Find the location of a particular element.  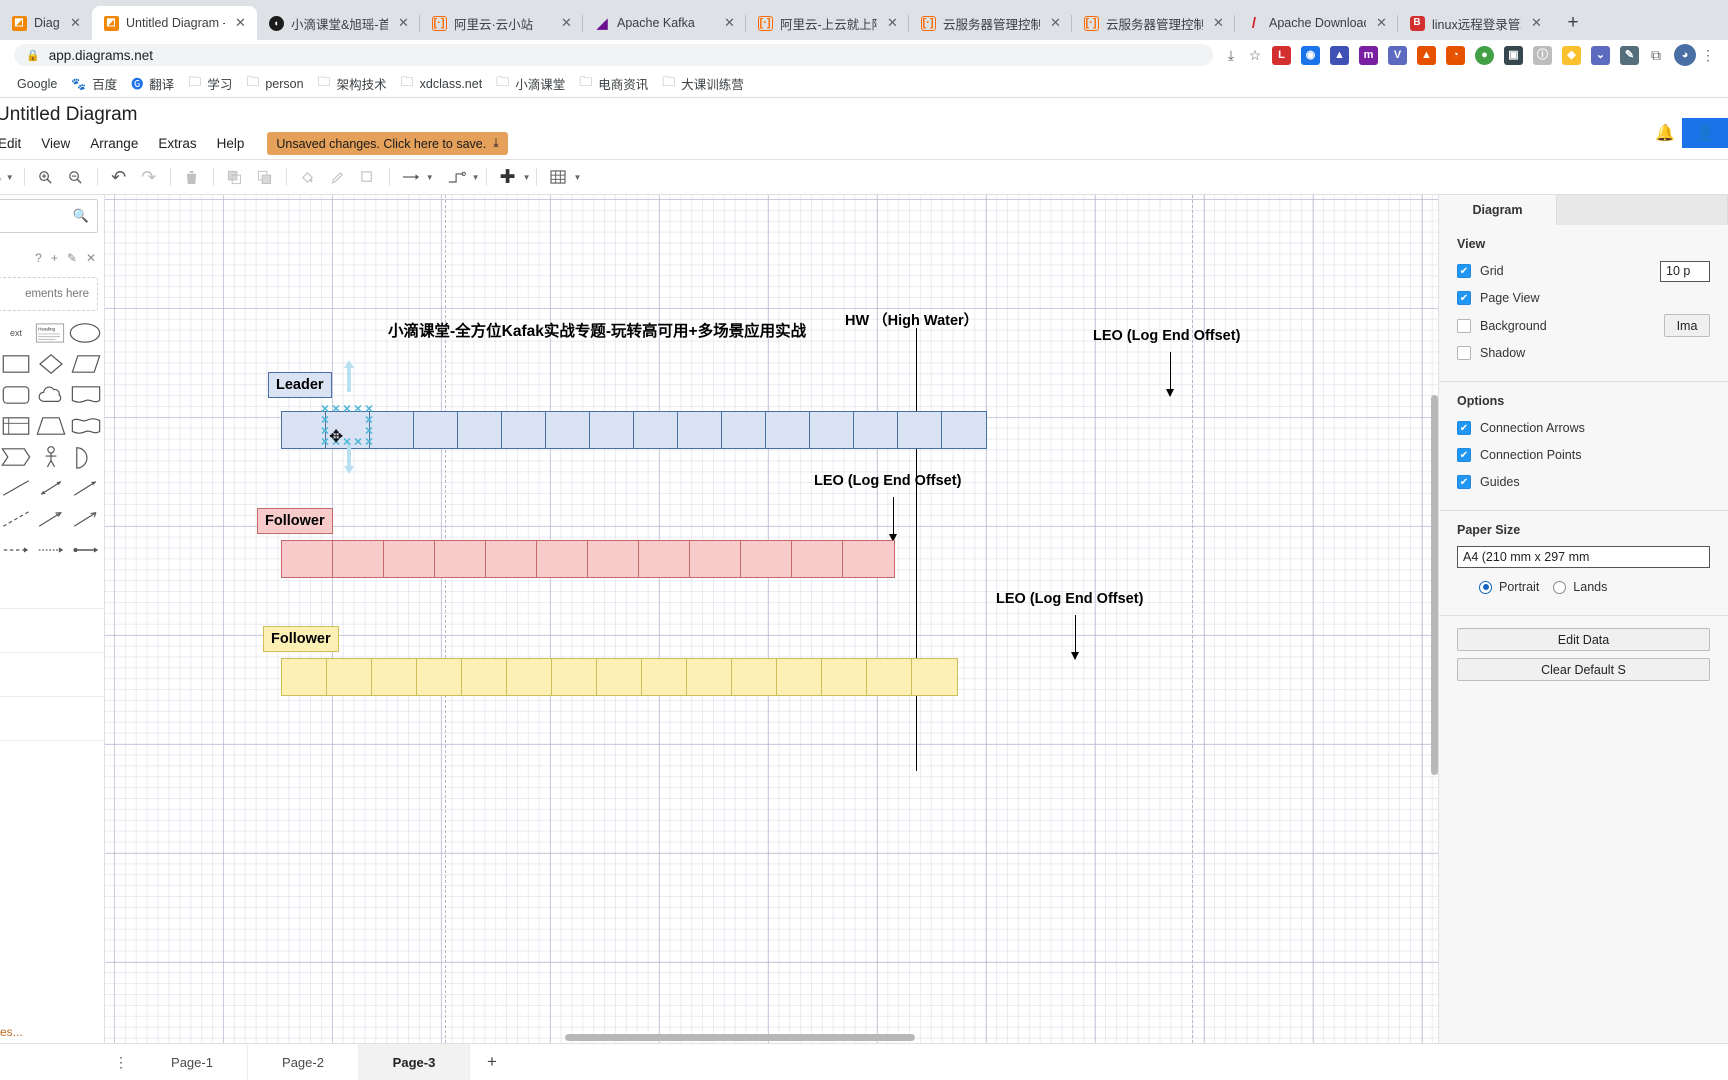

page-menu-icon: ⋮ is located at coordinates (121, 1062).